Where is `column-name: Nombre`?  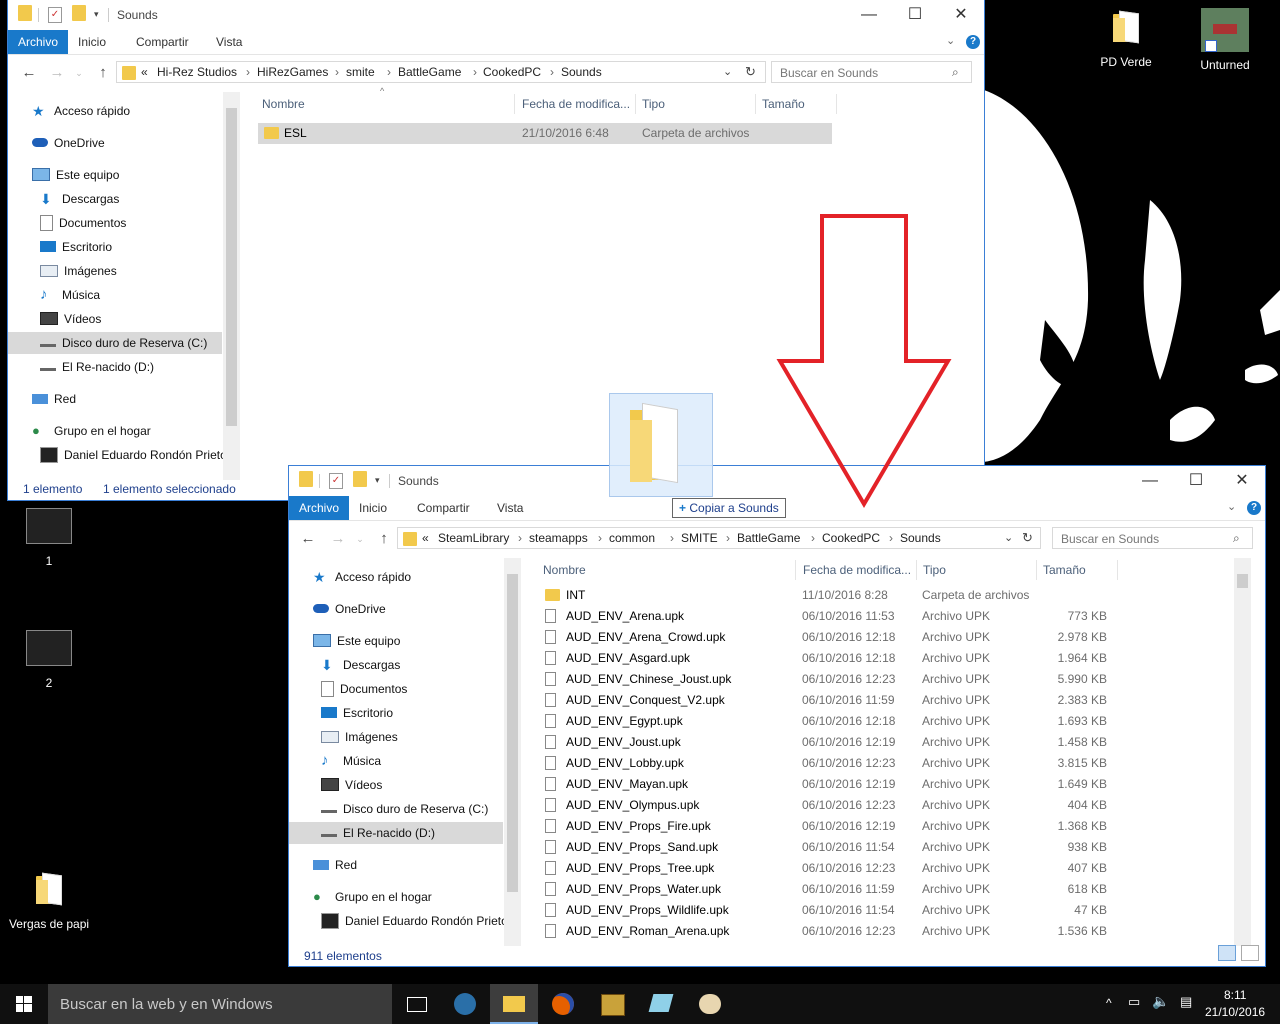
column-name: Nombre is located at coordinates (564, 570).